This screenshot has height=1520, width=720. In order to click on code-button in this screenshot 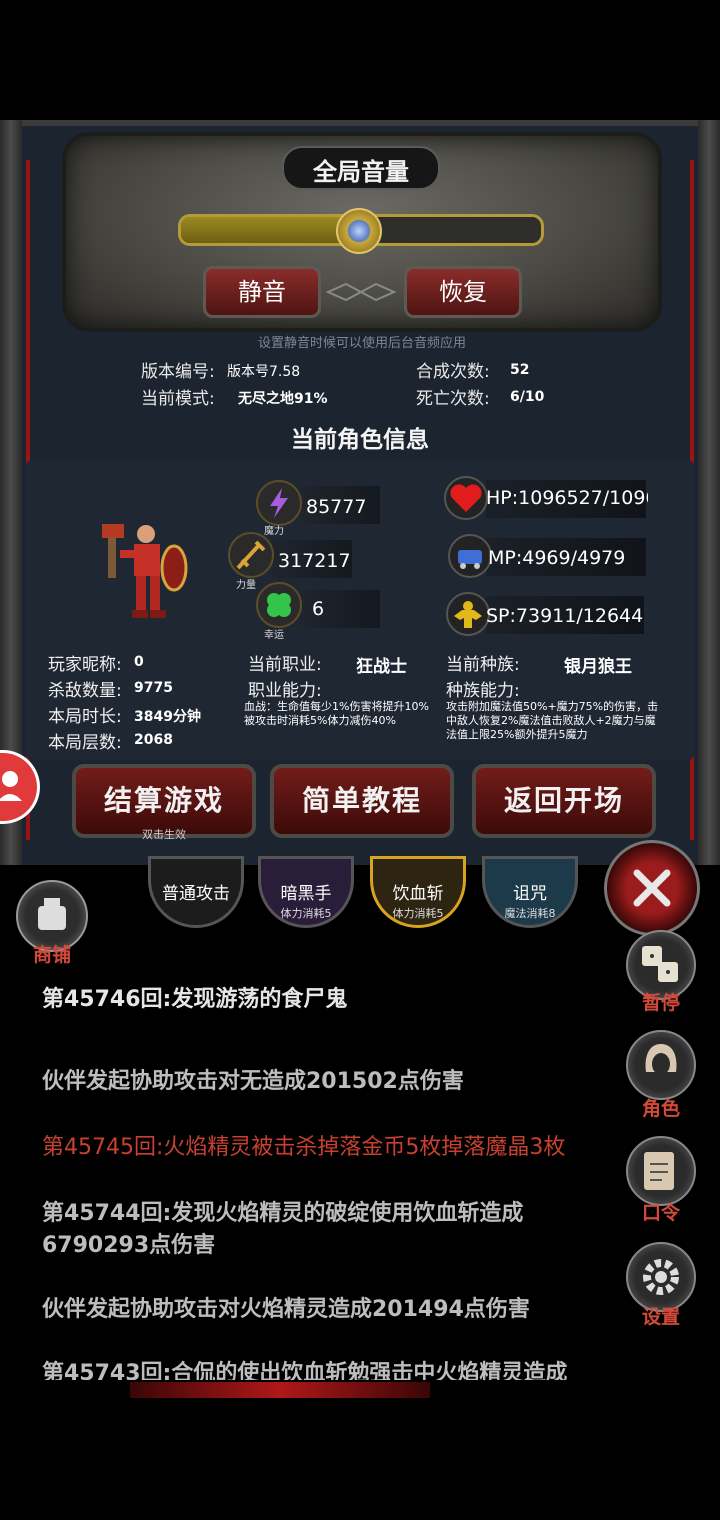, I will do `click(661, 1171)`.